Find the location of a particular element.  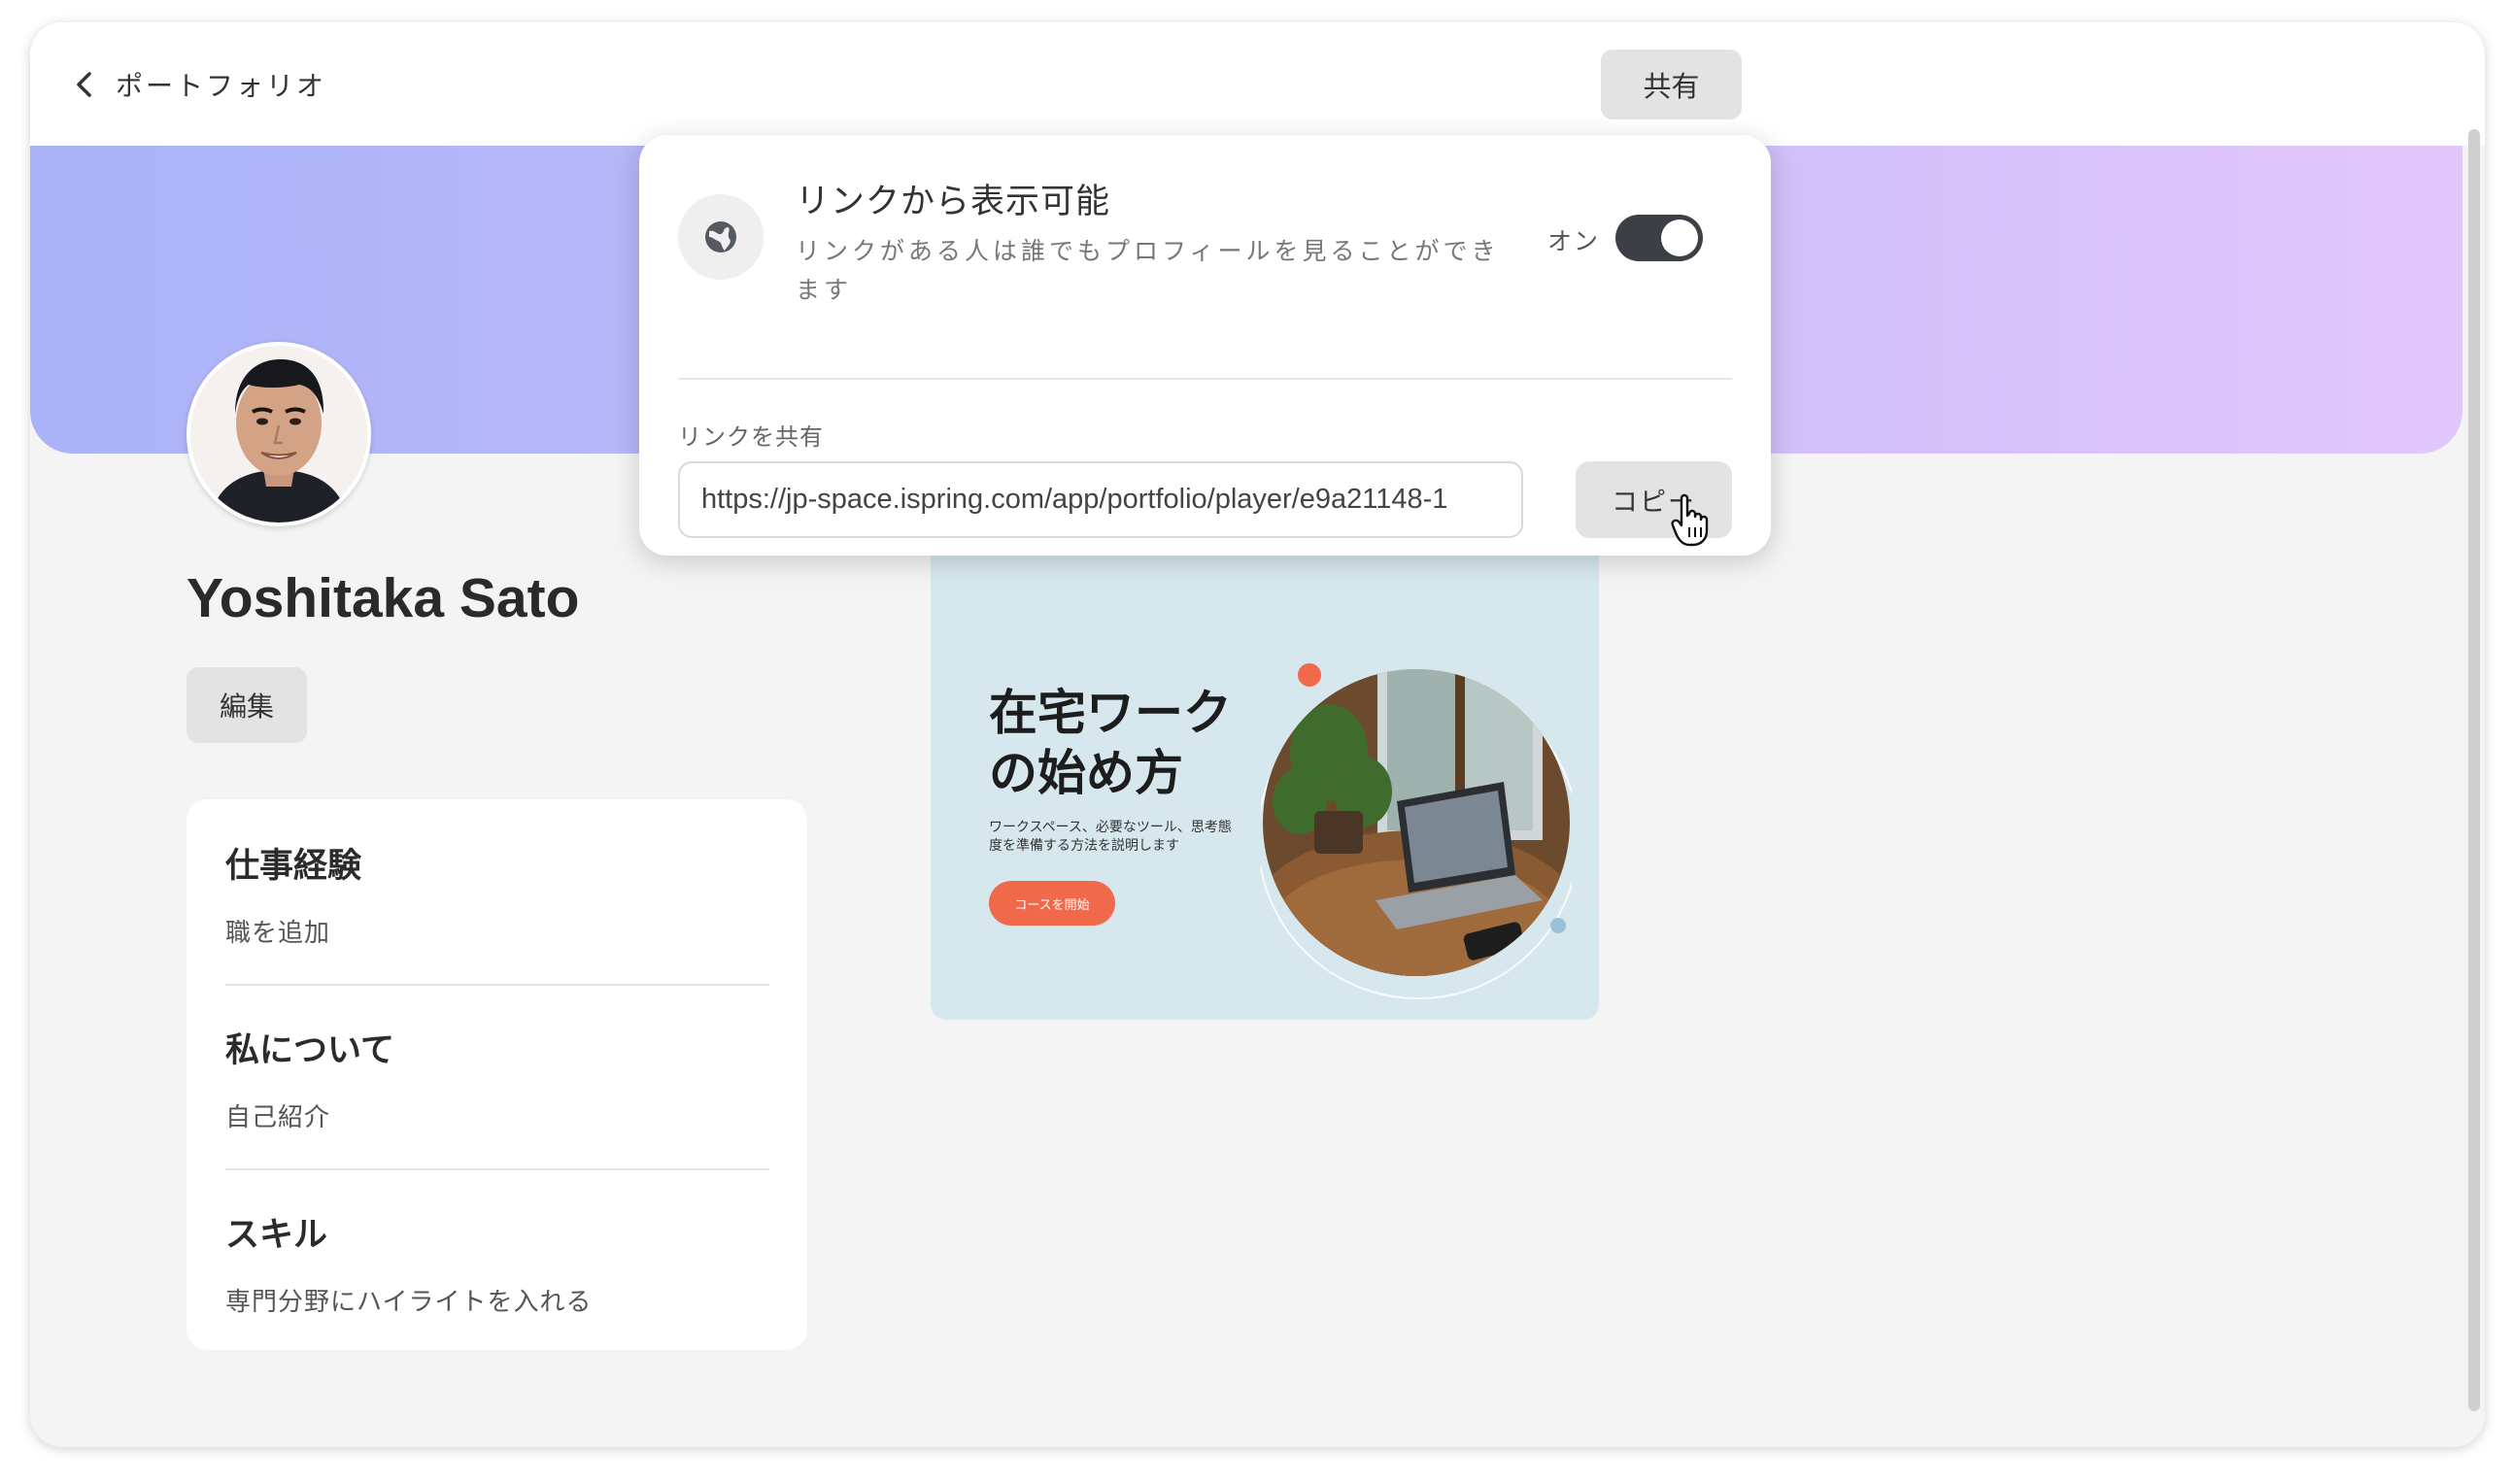

avatar-portrait is located at coordinates (278, 434).